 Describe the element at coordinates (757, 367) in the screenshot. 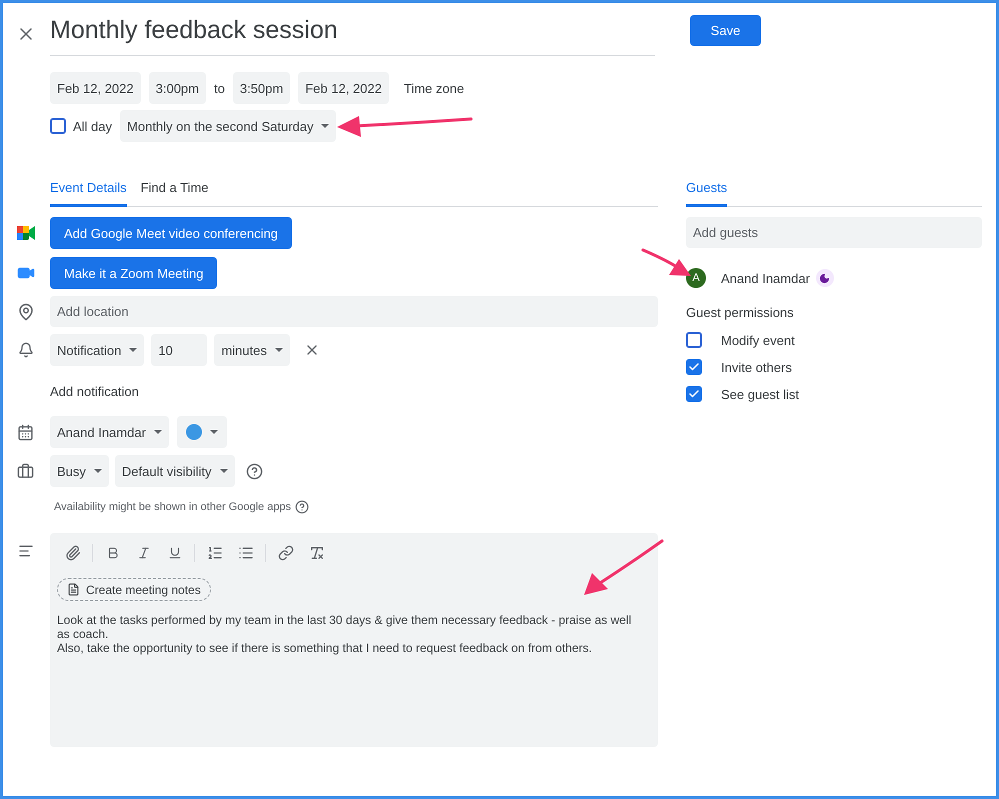

I see `permission-label: Invite others` at that location.